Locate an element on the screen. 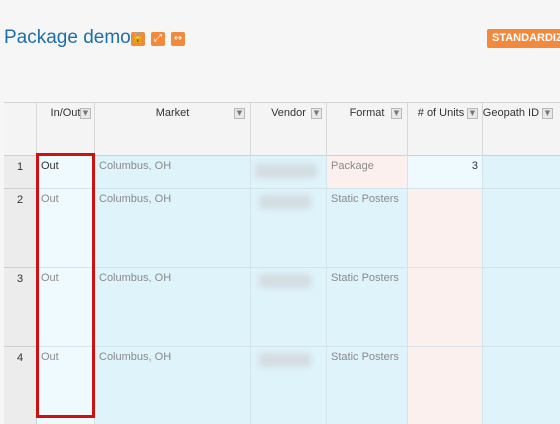 The image size is (560, 424). page-title: Package demo is located at coordinates (67, 37).